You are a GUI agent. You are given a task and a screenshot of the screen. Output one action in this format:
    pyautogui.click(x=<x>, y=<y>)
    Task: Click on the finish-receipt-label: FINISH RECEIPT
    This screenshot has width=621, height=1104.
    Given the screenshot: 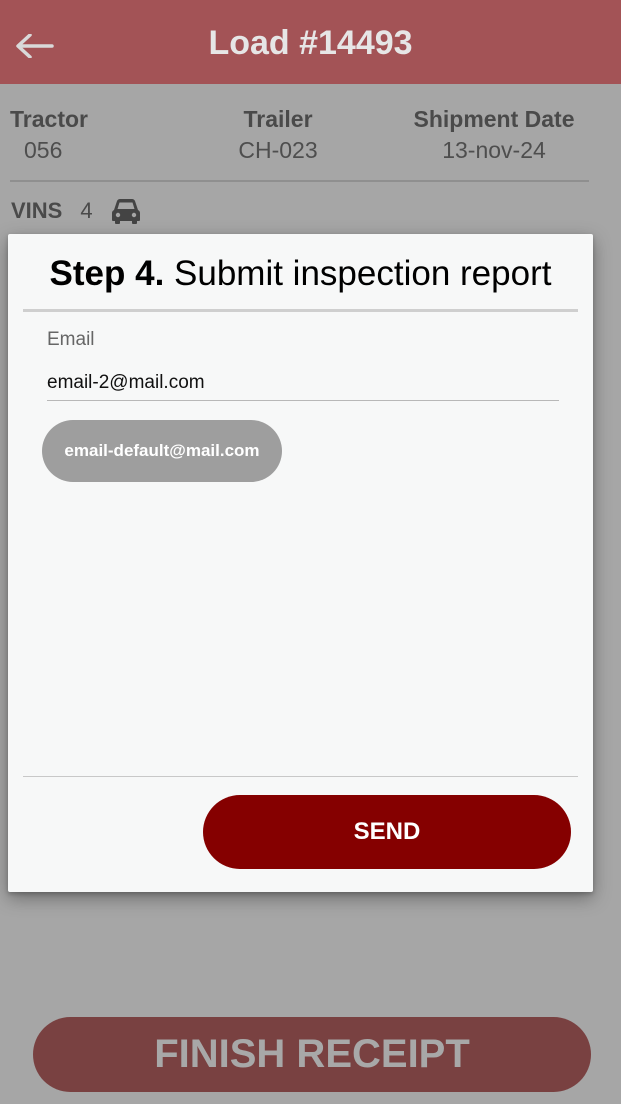 What is the action you would take?
    pyautogui.click(x=312, y=1054)
    